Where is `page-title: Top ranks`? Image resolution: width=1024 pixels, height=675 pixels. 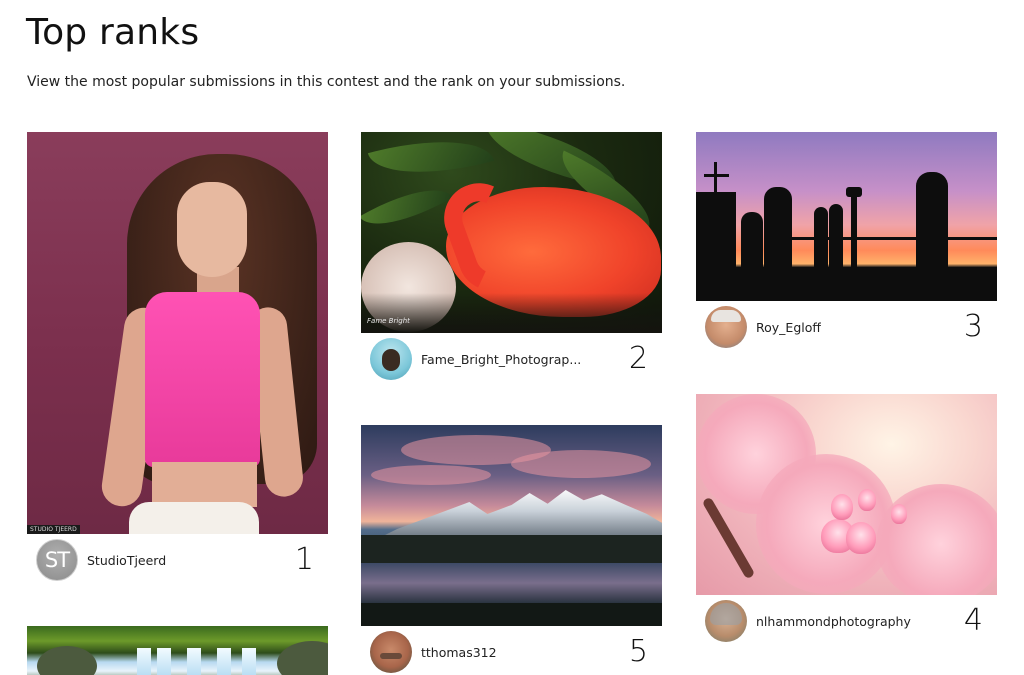 page-title: Top ranks is located at coordinates (113, 32).